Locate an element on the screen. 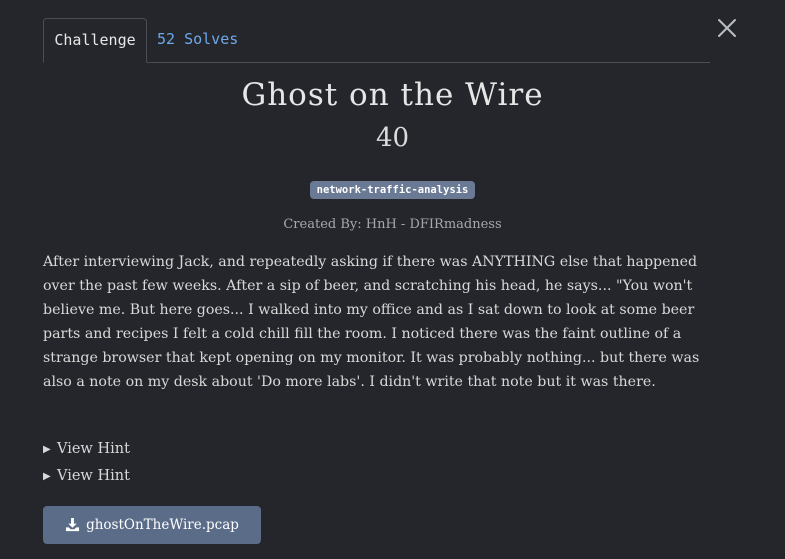 The image size is (785, 559). tab-challenge: Challenge is located at coordinates (95, 40).